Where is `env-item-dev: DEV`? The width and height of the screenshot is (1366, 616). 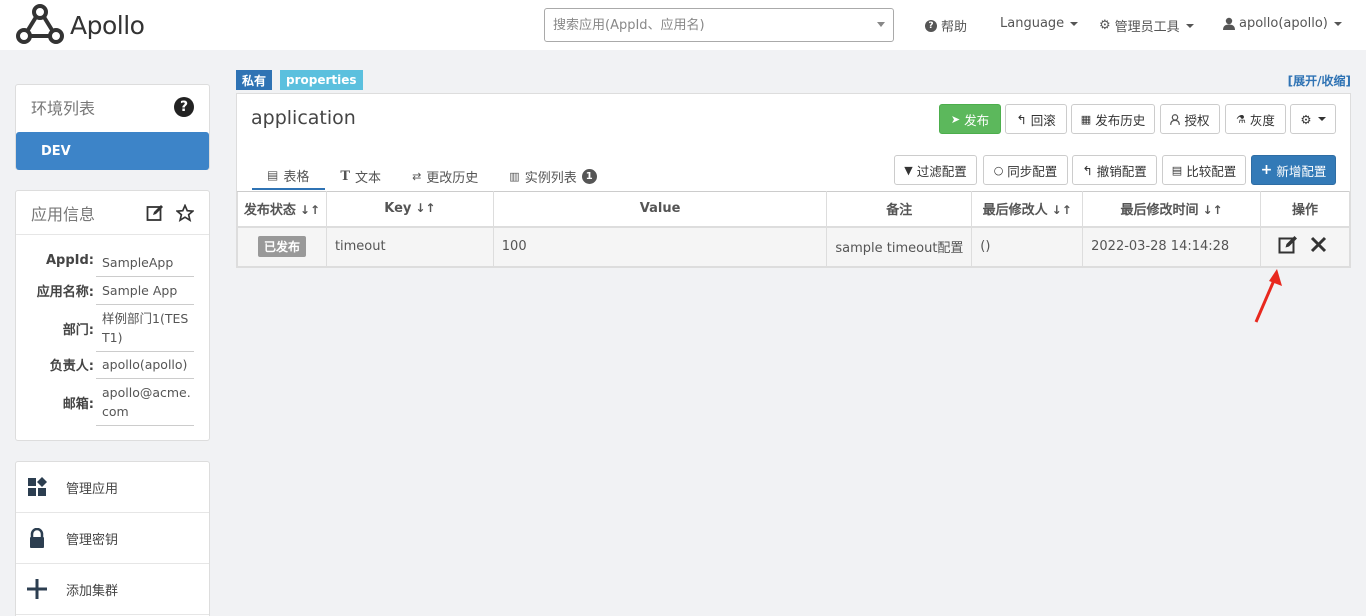 env-item-dev: DEV is located at coordinates (112, 151).